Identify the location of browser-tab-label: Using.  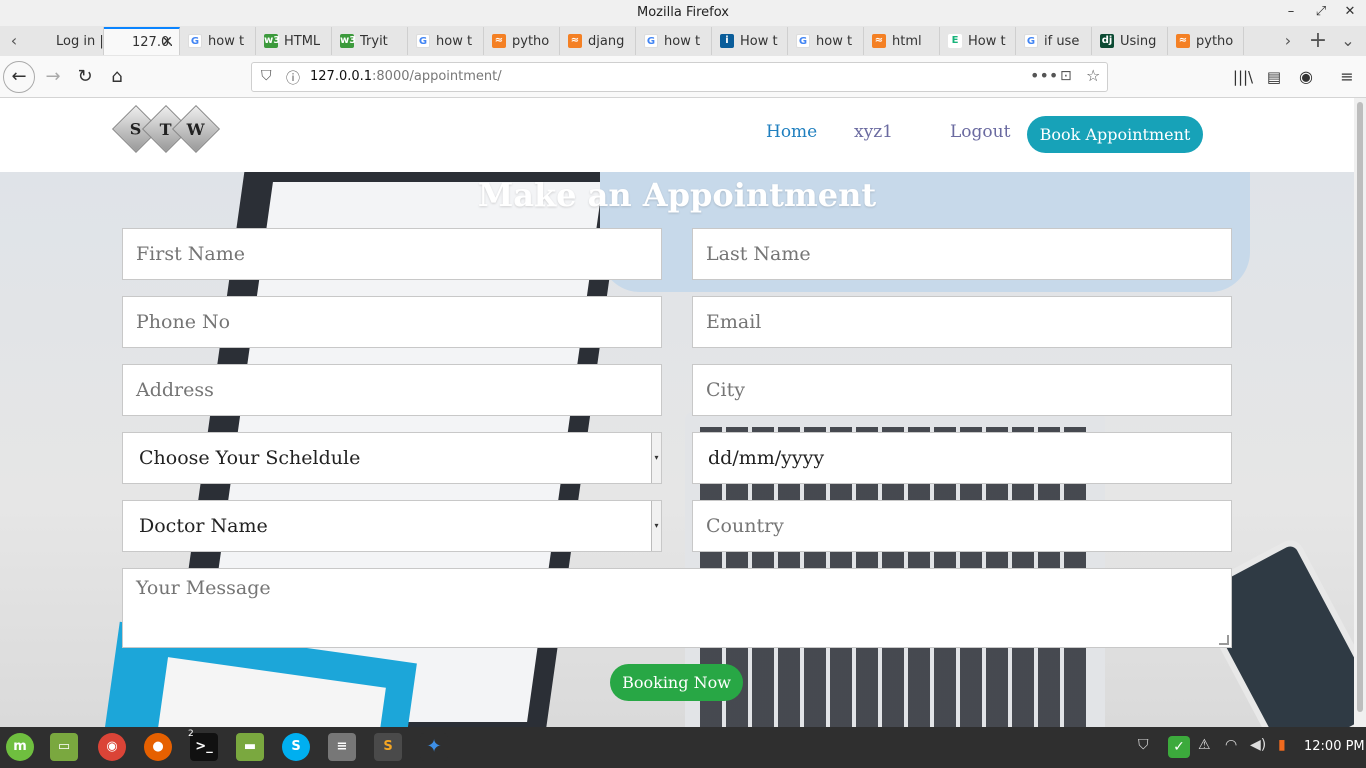
(1138, 41).